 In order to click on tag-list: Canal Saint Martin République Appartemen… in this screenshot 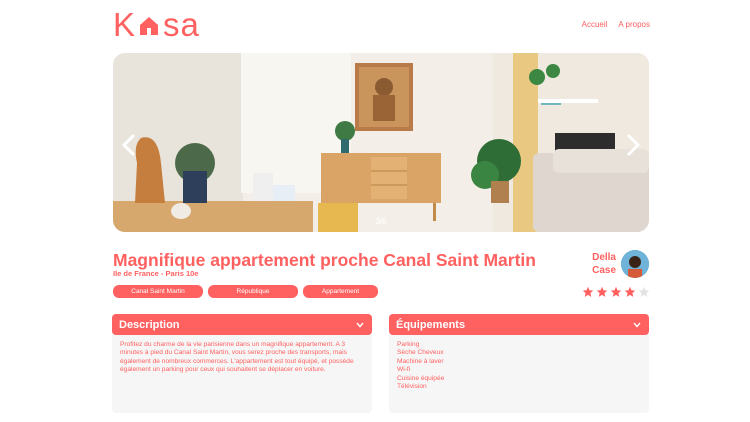, I will do `click(245, 291)`.